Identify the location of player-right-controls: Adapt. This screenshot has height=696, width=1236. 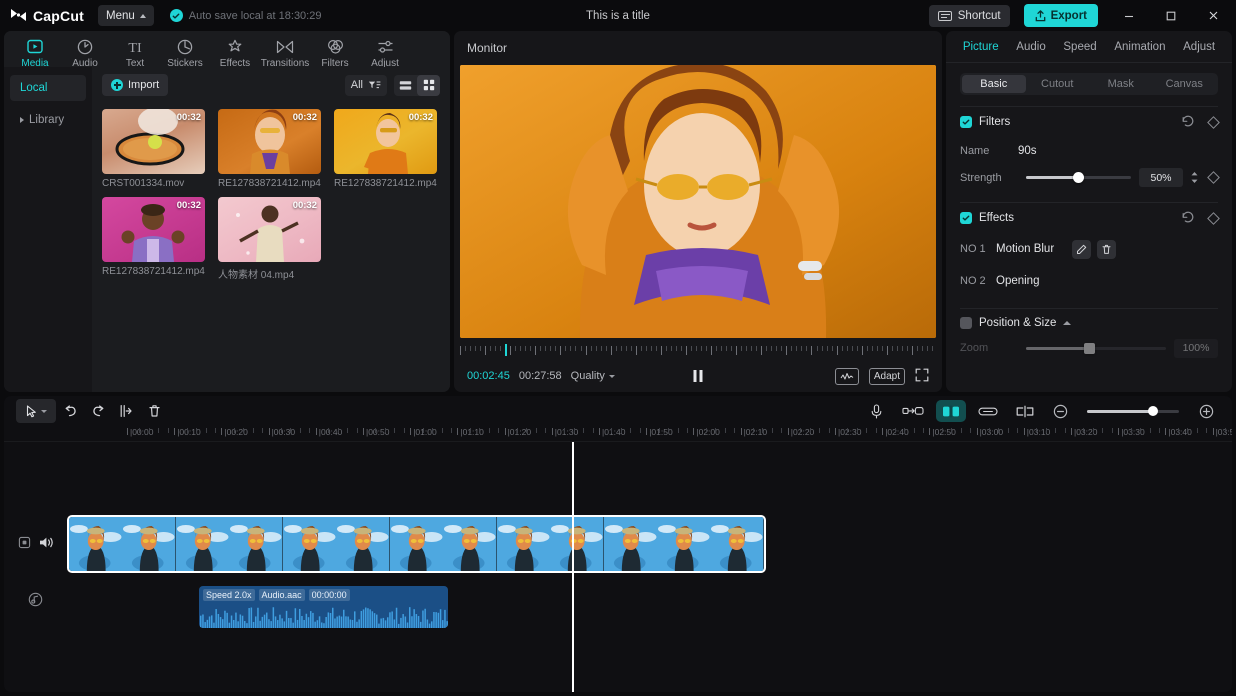
(881, 376).